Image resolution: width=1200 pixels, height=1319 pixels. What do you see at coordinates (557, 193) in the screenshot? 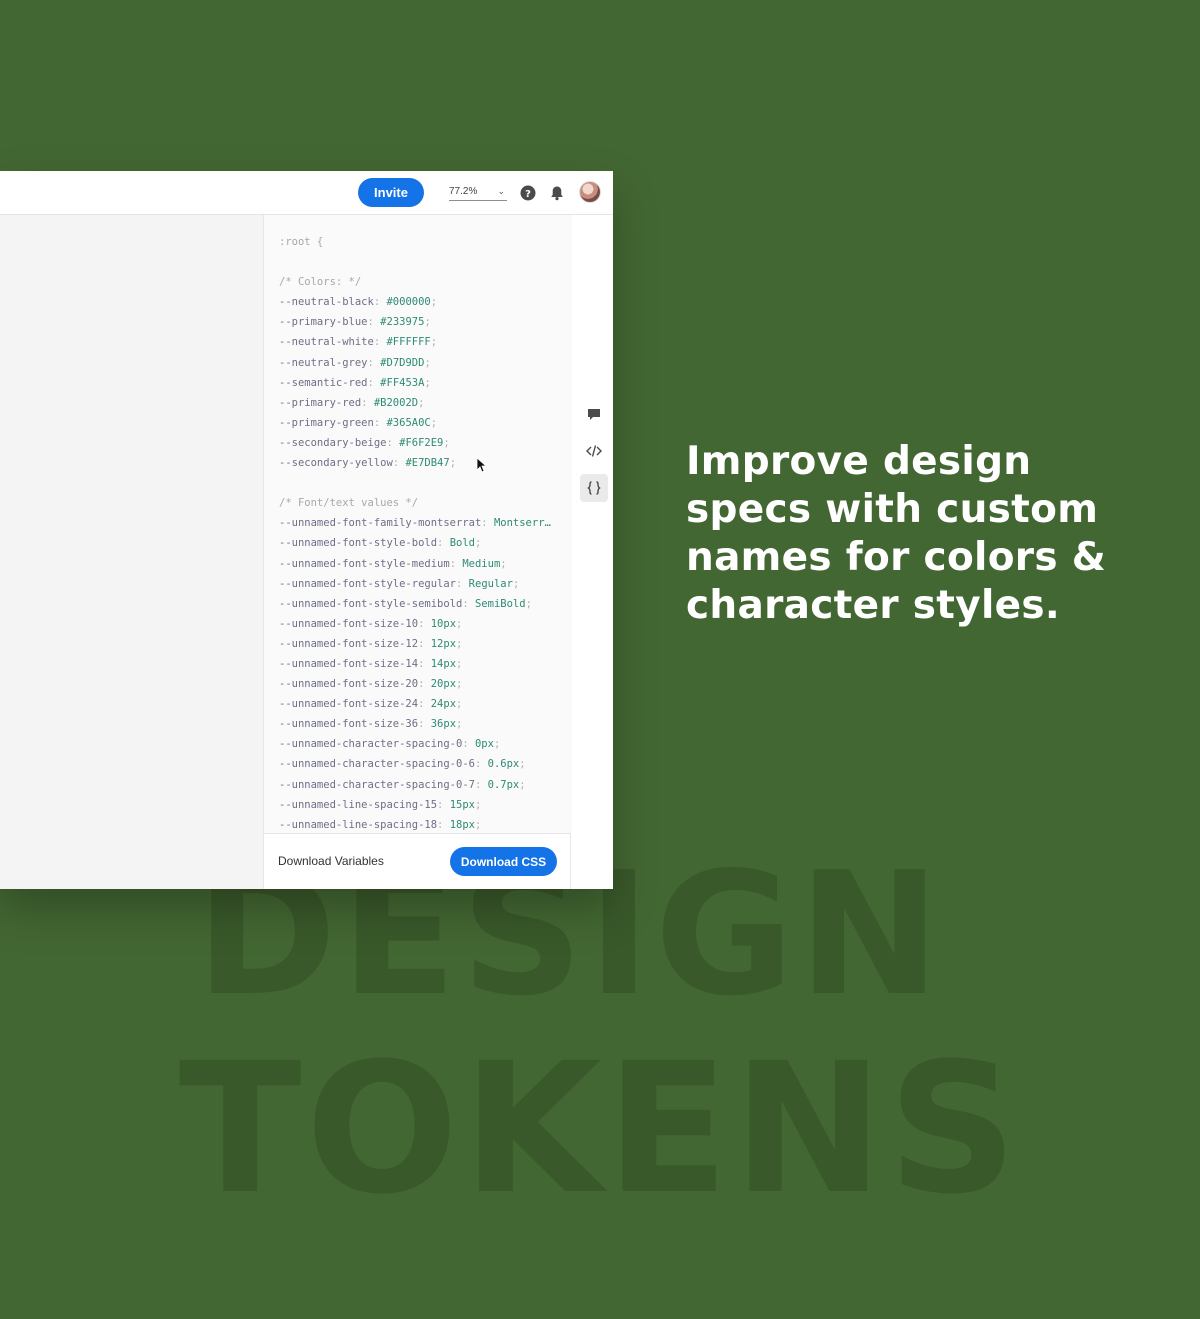
I see `bell-icon` at bounding box center [557, 193].